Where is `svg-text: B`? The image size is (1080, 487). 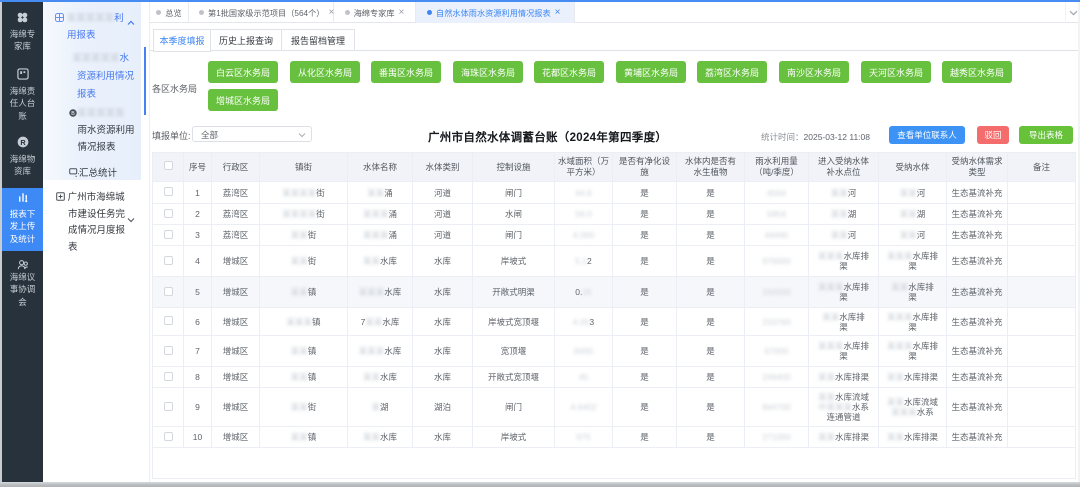
svg-text: B is located at coordinates (73, 114).